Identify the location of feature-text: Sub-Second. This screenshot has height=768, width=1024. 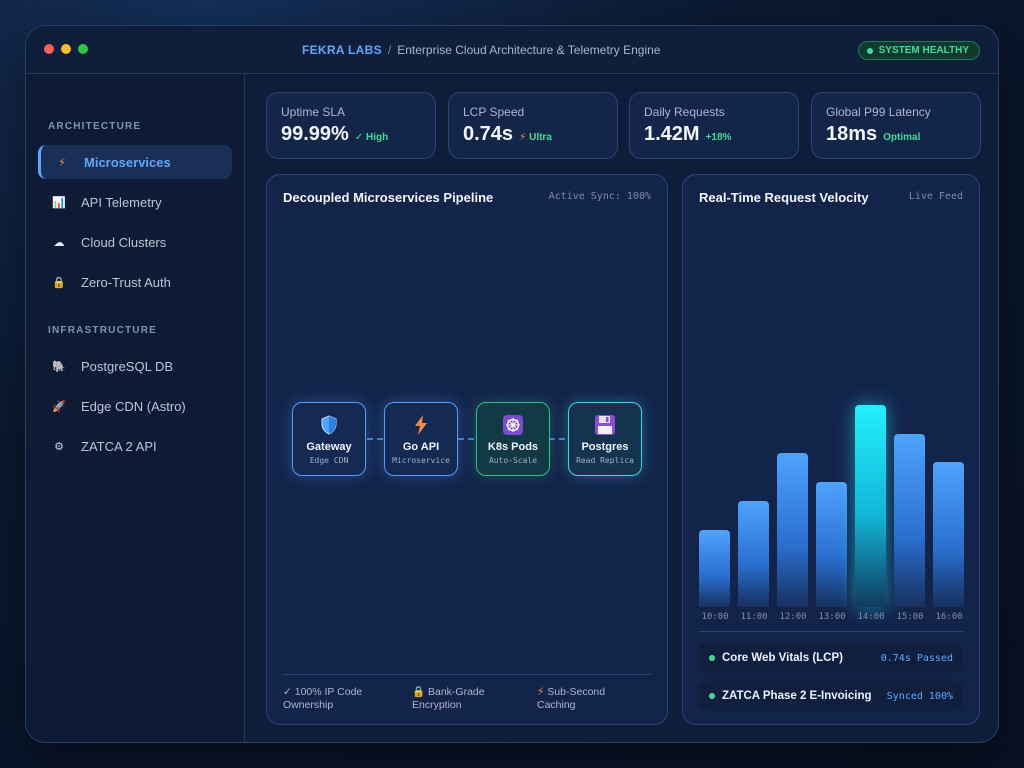
(576, 692).